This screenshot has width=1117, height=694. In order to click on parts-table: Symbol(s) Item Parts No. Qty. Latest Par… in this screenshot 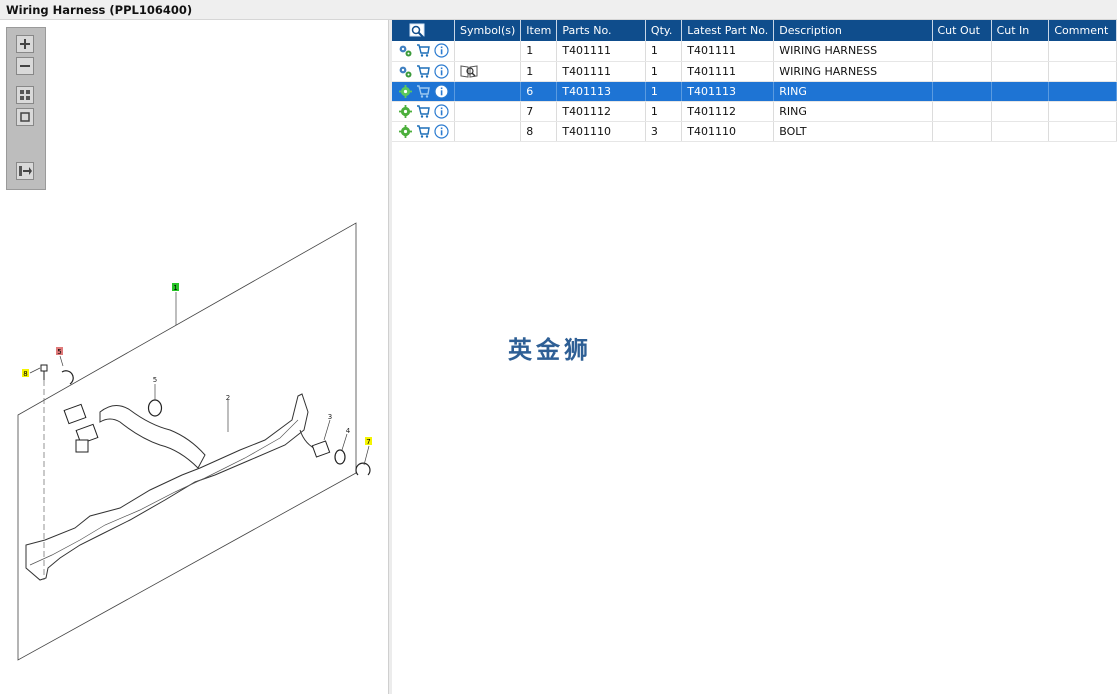, I will do `click(754, 81)`.